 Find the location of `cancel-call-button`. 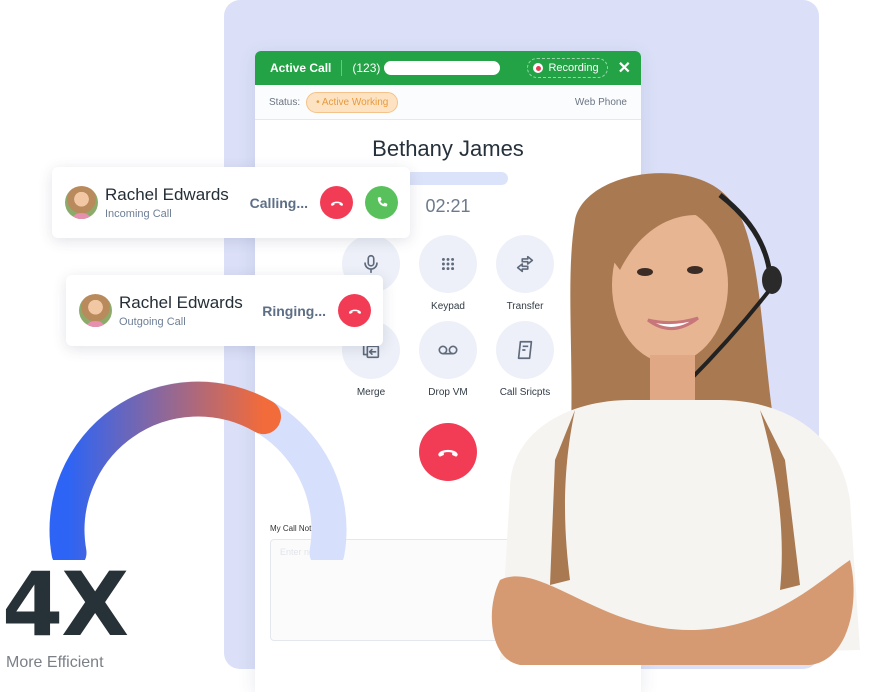

cancel-call-button is located at coordinates (354, 310).